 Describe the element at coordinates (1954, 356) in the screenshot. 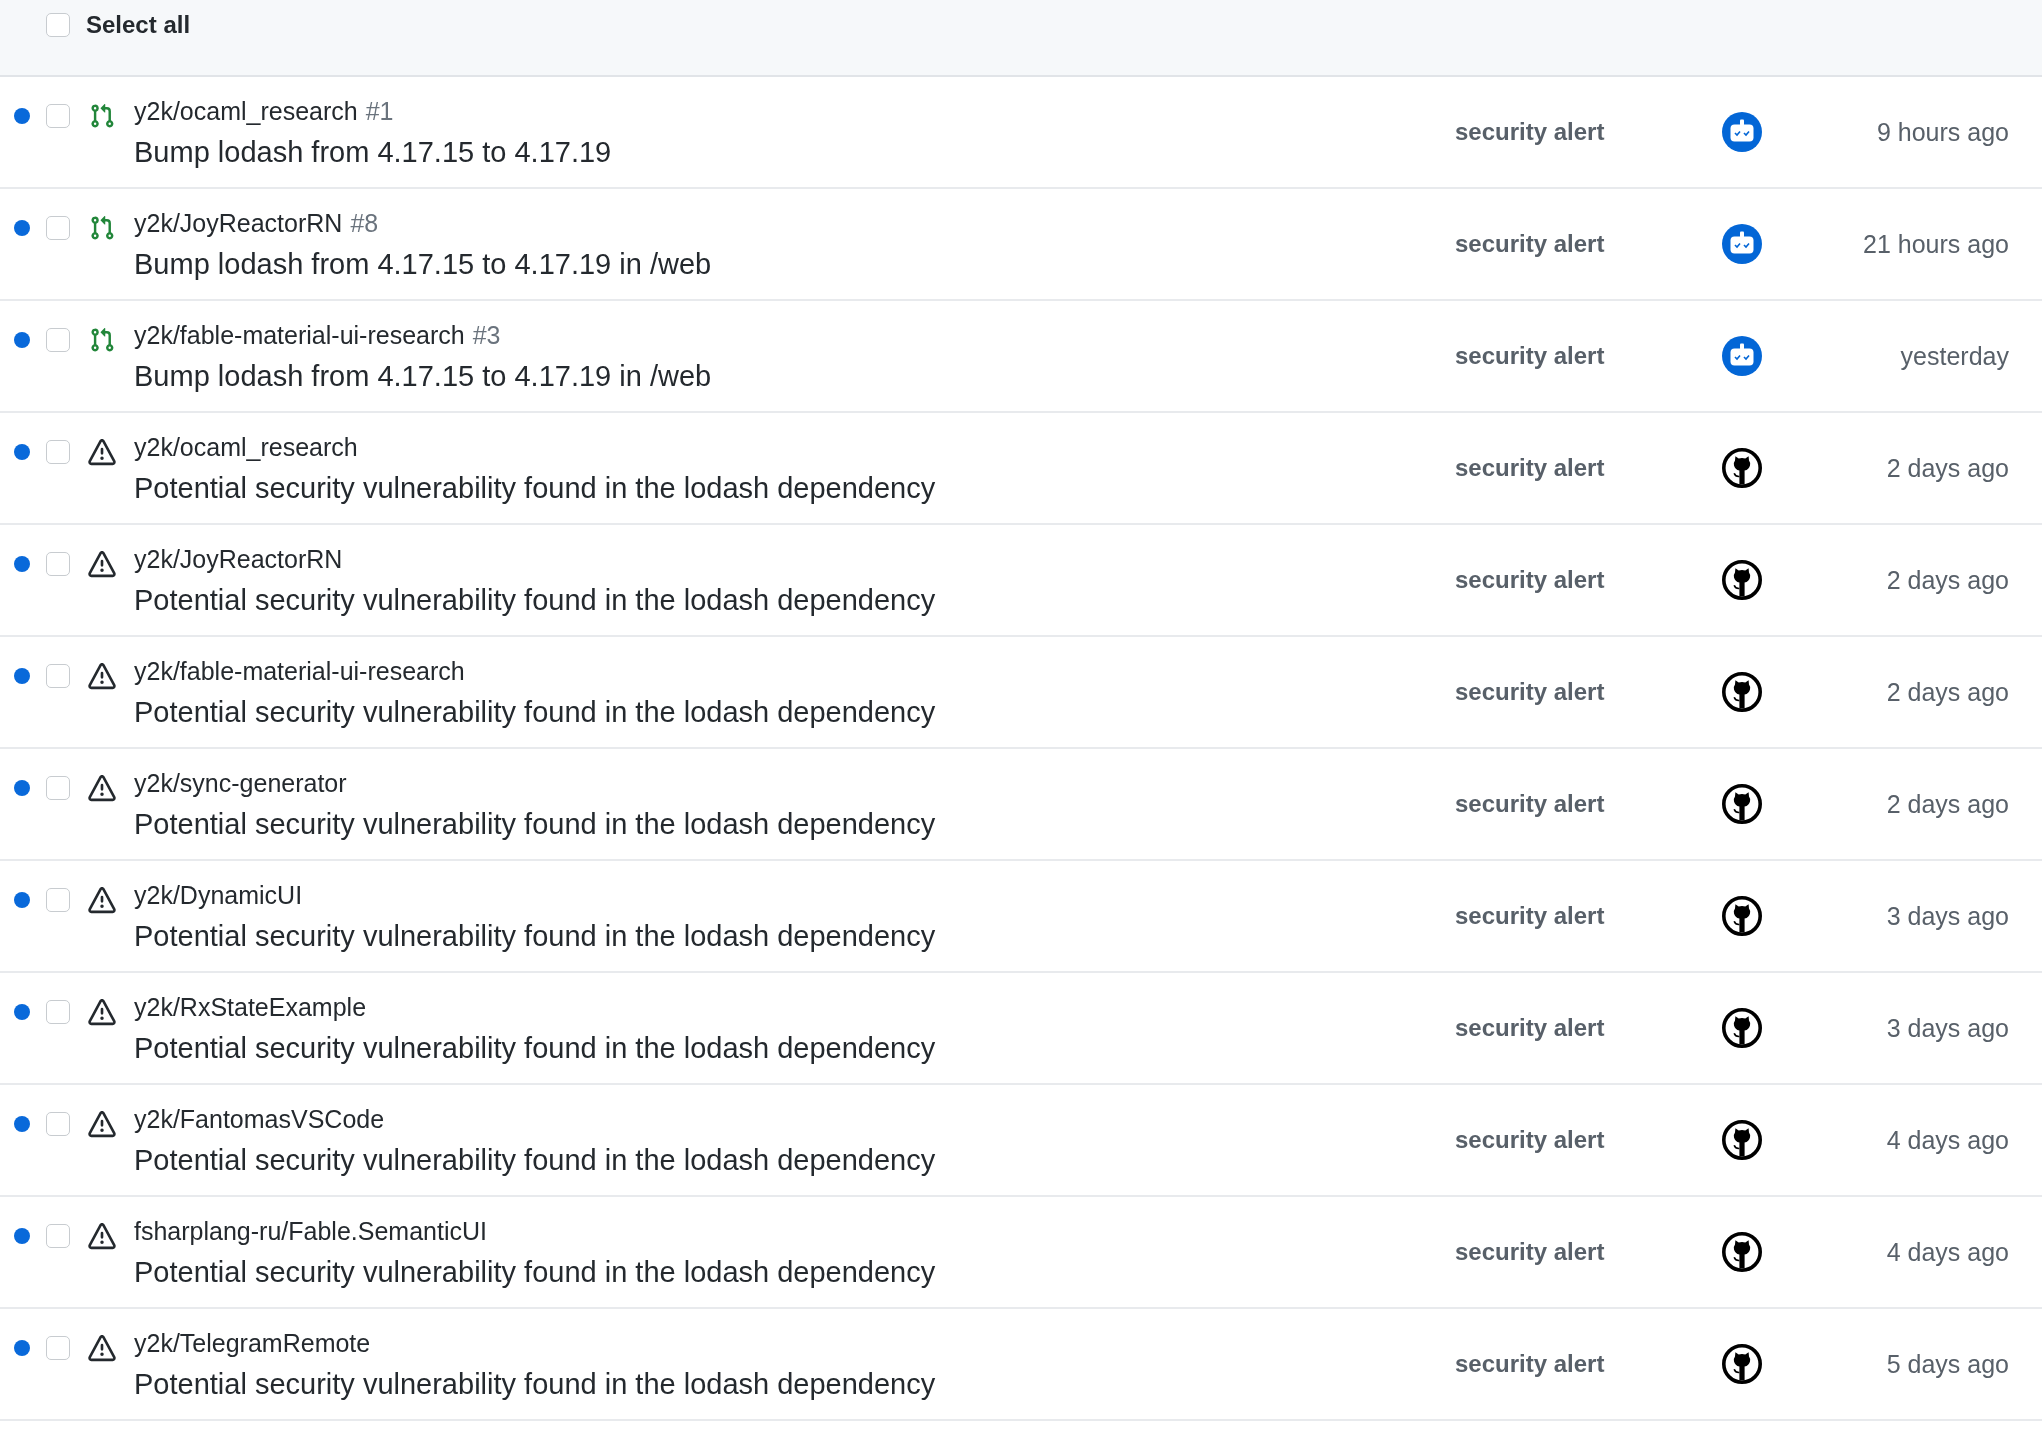

I see `timestamp: yesterday` at that location.